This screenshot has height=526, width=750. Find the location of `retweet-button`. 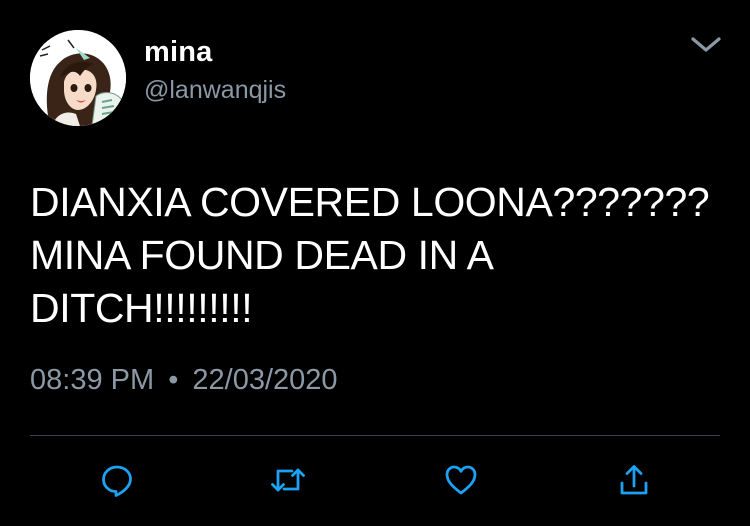

retweet-button is located at coordinates (288, 480).